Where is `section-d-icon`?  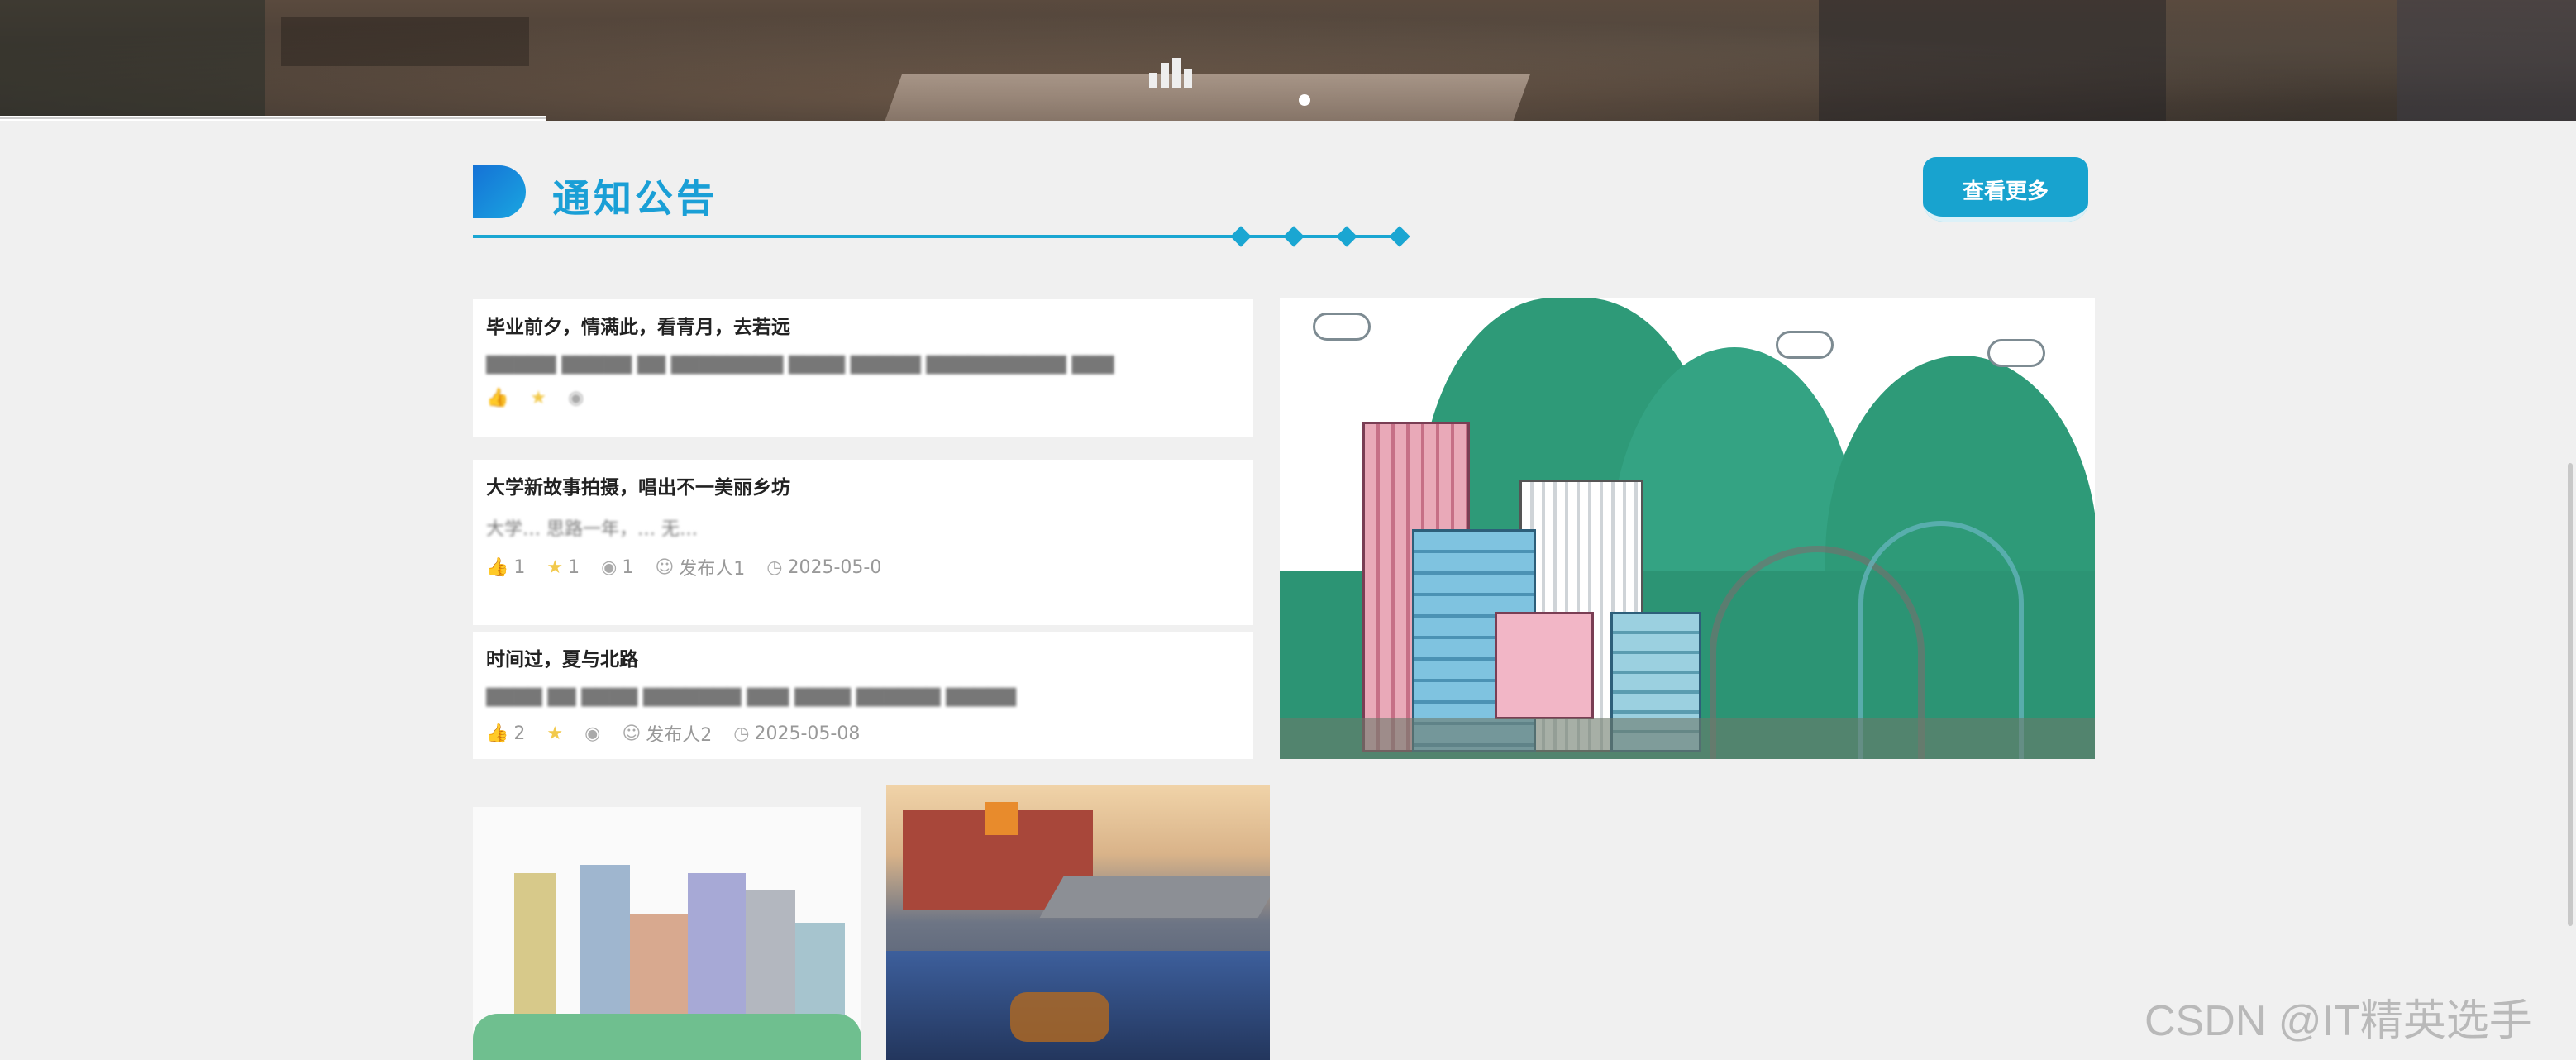 section-d-icon is located at coordinates (500, 191).